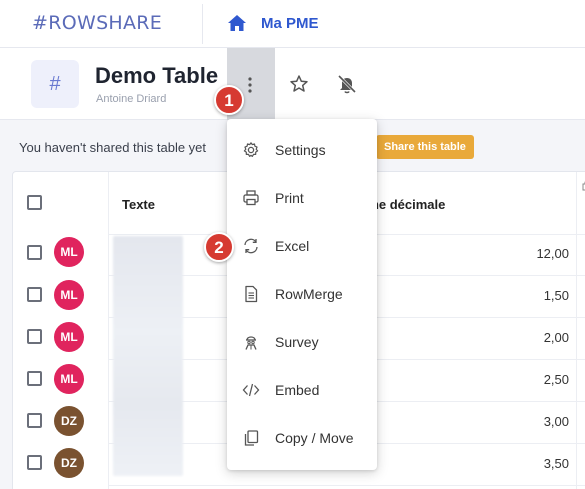 Image resolution: width=585 pixels, height=489 pixels. What do you see at coordinates (583, 186) in the screenshot?
I see `lock-icon` at bounding box center [583, 186].